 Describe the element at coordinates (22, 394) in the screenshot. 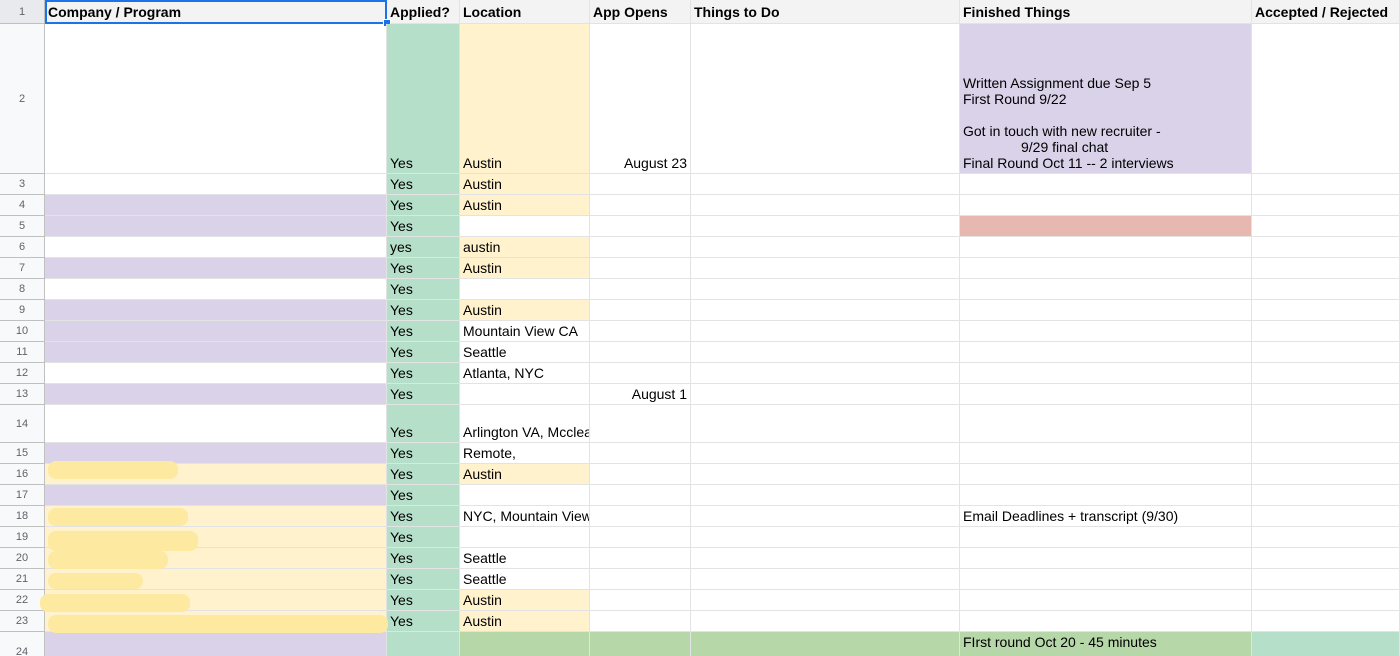

I see `row-header-13: 13` at that location.